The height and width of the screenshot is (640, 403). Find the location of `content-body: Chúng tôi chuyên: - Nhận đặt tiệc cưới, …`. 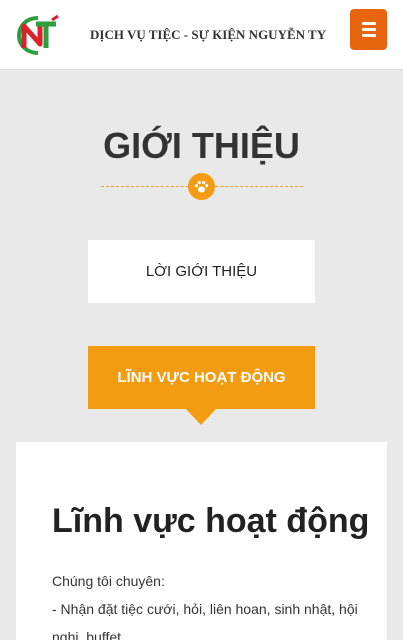

content-body: Chúng tôi chuyên: - Nhận đặt tiệc cưới, … is located at coordinates (213, 603).